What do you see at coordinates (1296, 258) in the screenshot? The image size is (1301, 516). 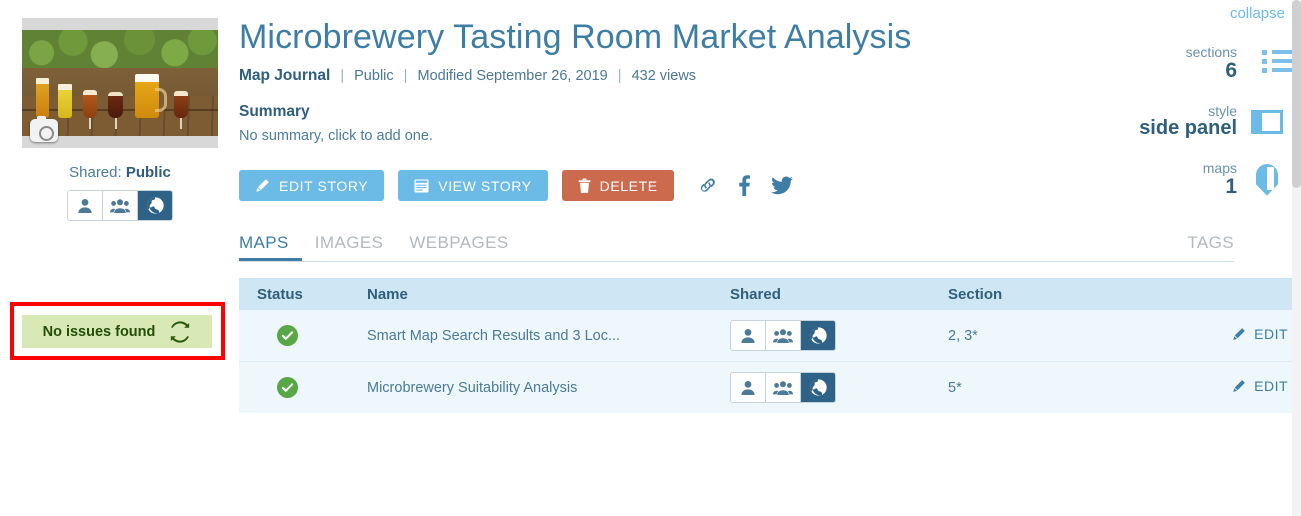 I see `page-scrollbar-track` at bounding box center [1296, 258].